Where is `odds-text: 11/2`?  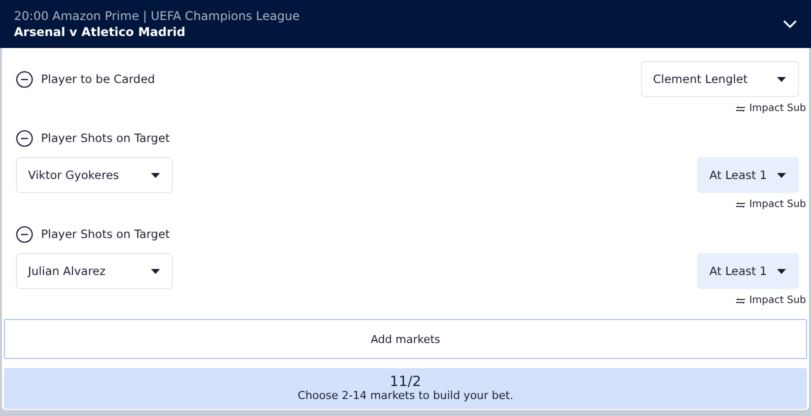 odds-text: 11/2 is located at coordinates (406, 382).